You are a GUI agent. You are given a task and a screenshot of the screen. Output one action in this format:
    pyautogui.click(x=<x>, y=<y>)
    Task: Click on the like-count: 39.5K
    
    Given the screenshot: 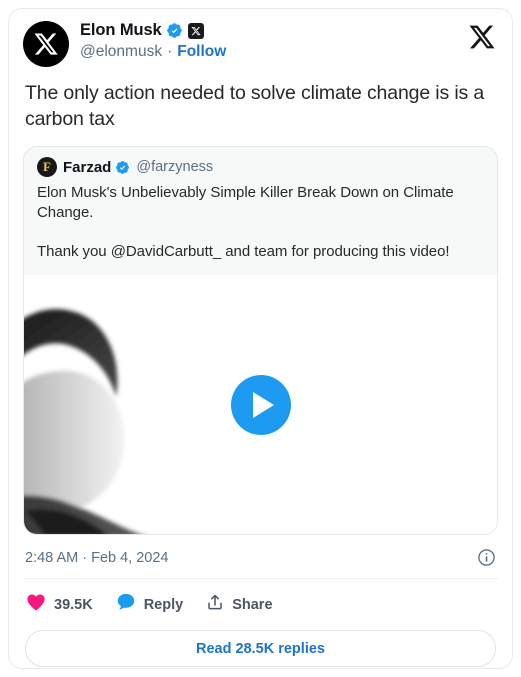 What is the action you would take?
    pyautogui.click(x=73, y=604)
    